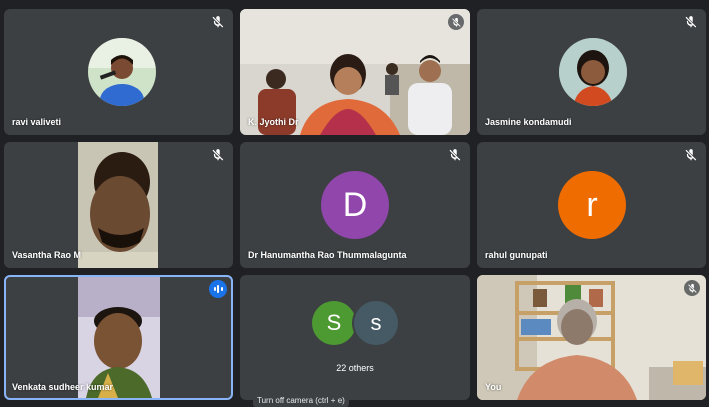  I want to click on participant-name: Dr Hanumantha Rao Thummalagunta, so click(327, 255).